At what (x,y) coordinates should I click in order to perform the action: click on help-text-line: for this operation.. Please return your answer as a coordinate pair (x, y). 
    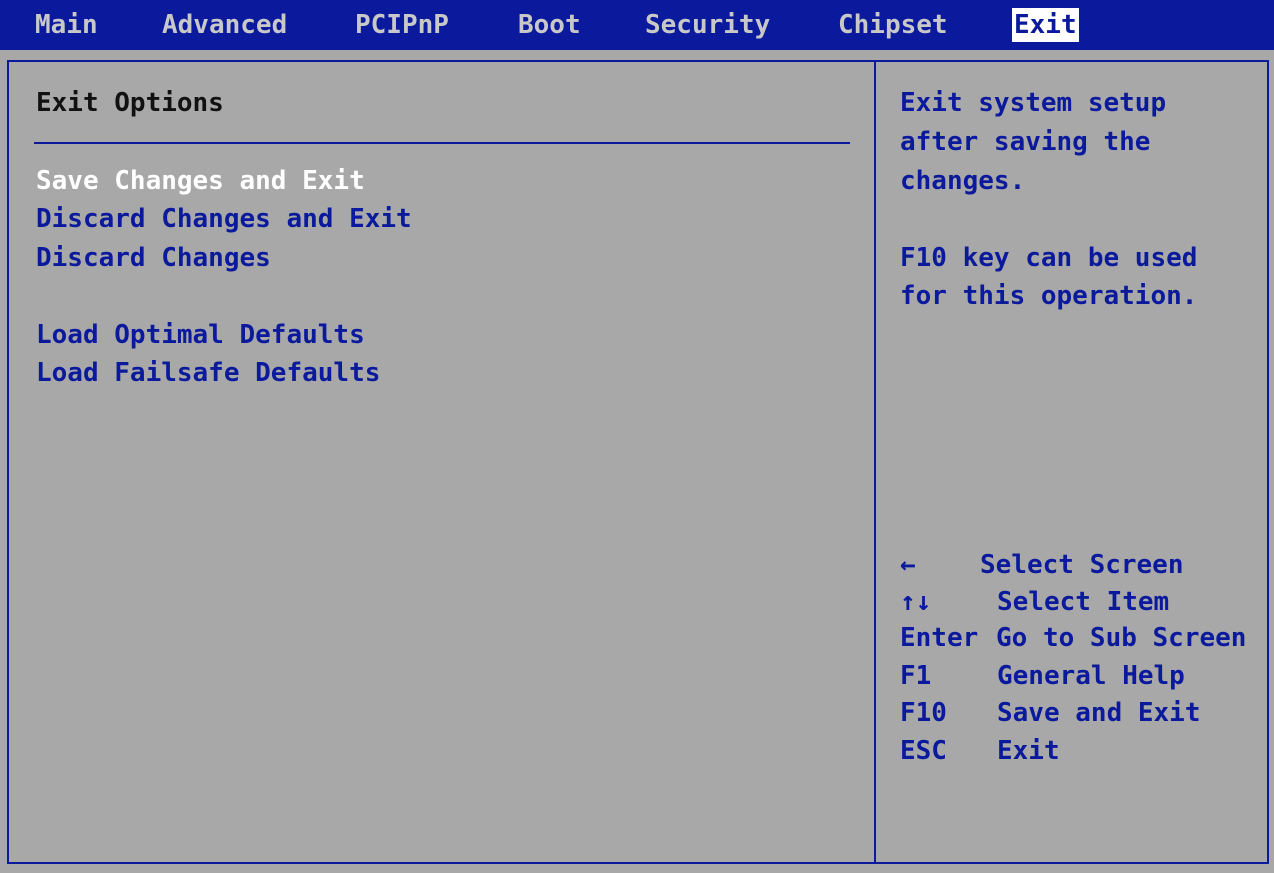
    Looking at the image, I should click on (1049, 296).